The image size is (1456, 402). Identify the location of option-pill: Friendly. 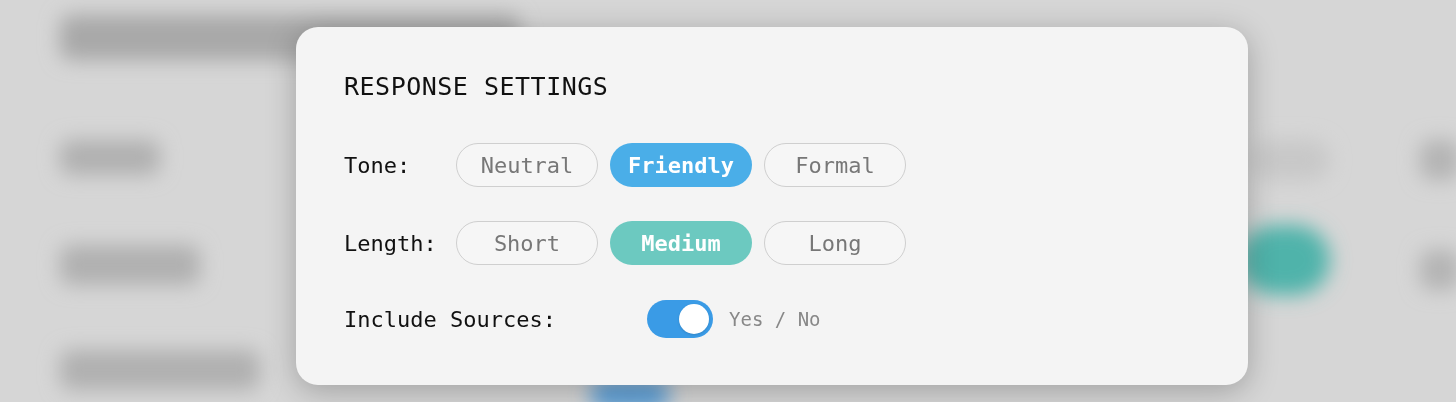
(681, 165).